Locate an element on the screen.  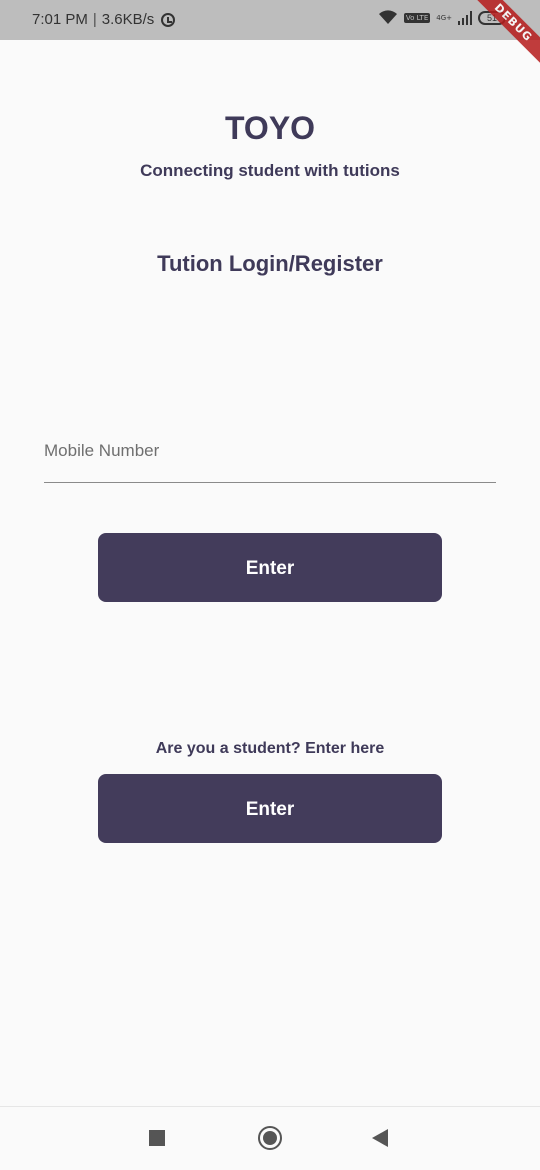
status-left: 7:01 PM | 3.6KB/s is located at coordinates (104, 19).